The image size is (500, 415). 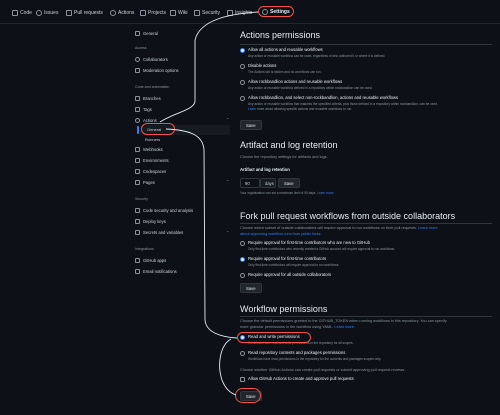 What do you see at coordinates (47, 13) in the screenshot?
I see `tab-issues: Issues` at bounding box center [47, 13].